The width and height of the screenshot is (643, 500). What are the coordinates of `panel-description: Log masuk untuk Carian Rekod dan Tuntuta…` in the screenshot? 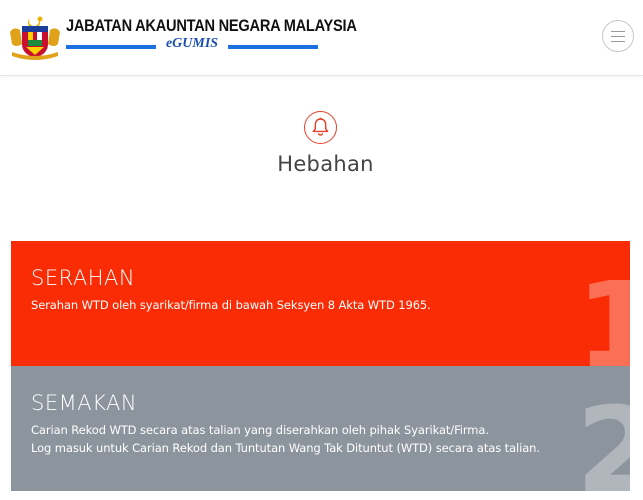 It's located at (285, 448).